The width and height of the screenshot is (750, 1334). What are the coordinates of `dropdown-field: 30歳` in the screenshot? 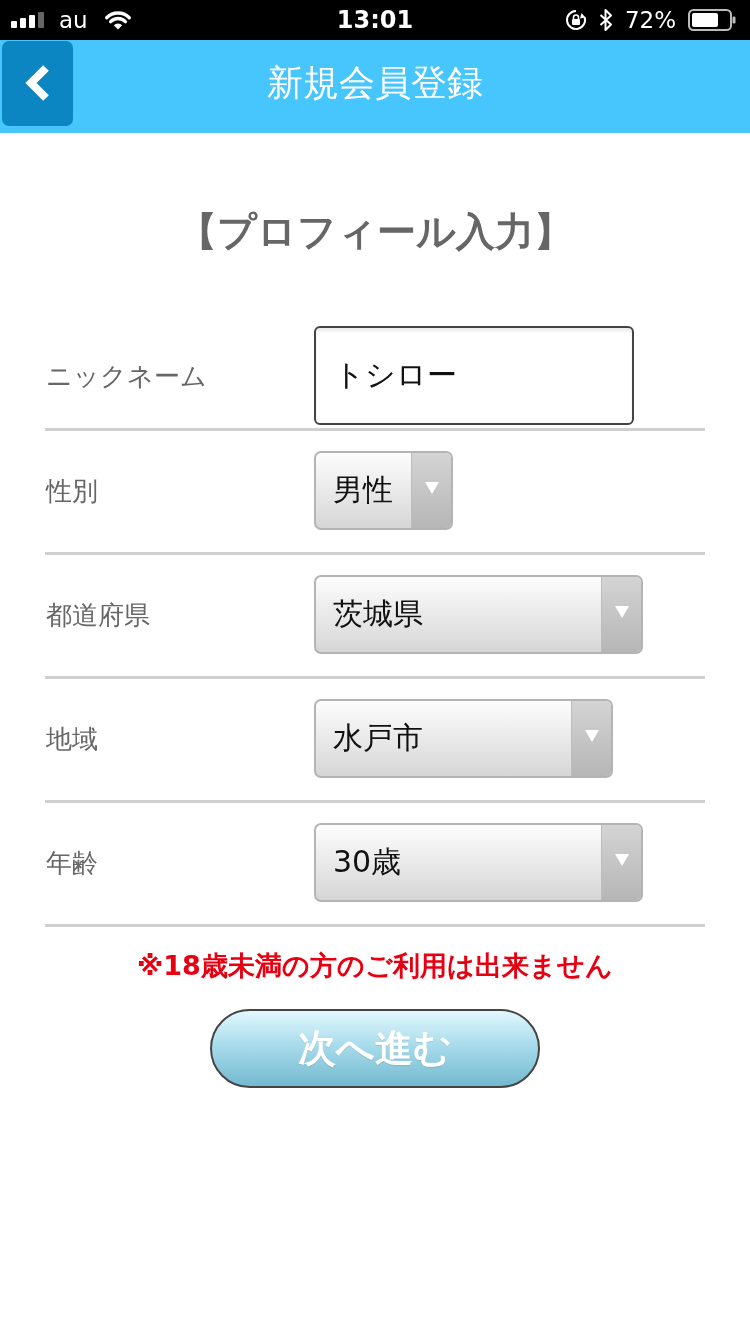 It's located at (478, 862).